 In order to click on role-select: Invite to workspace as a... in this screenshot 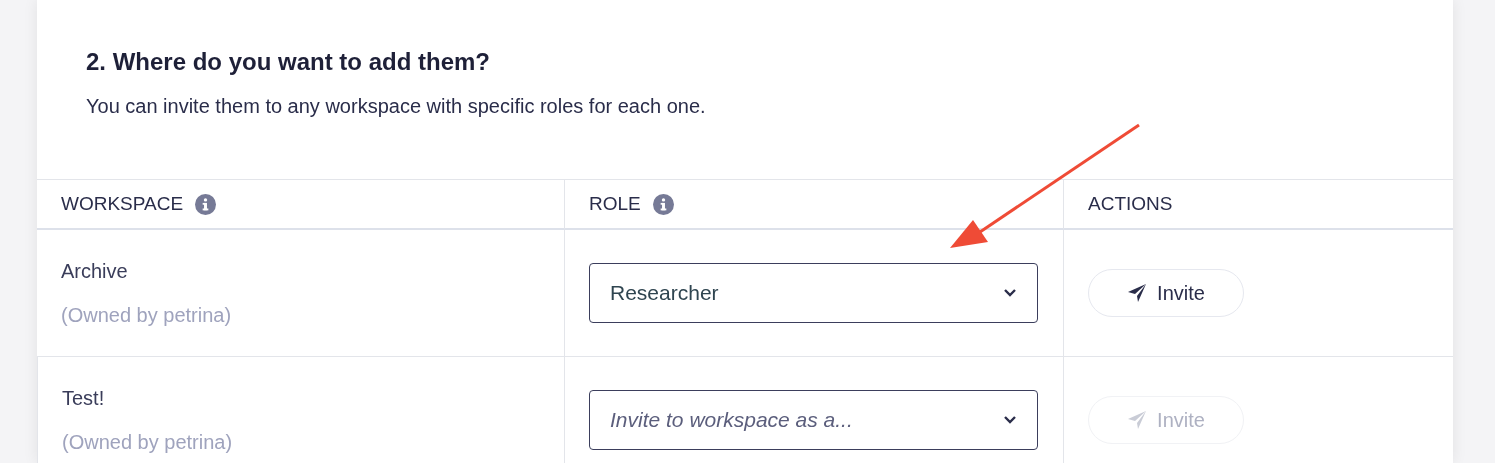, I will do `click(813, 420)`.